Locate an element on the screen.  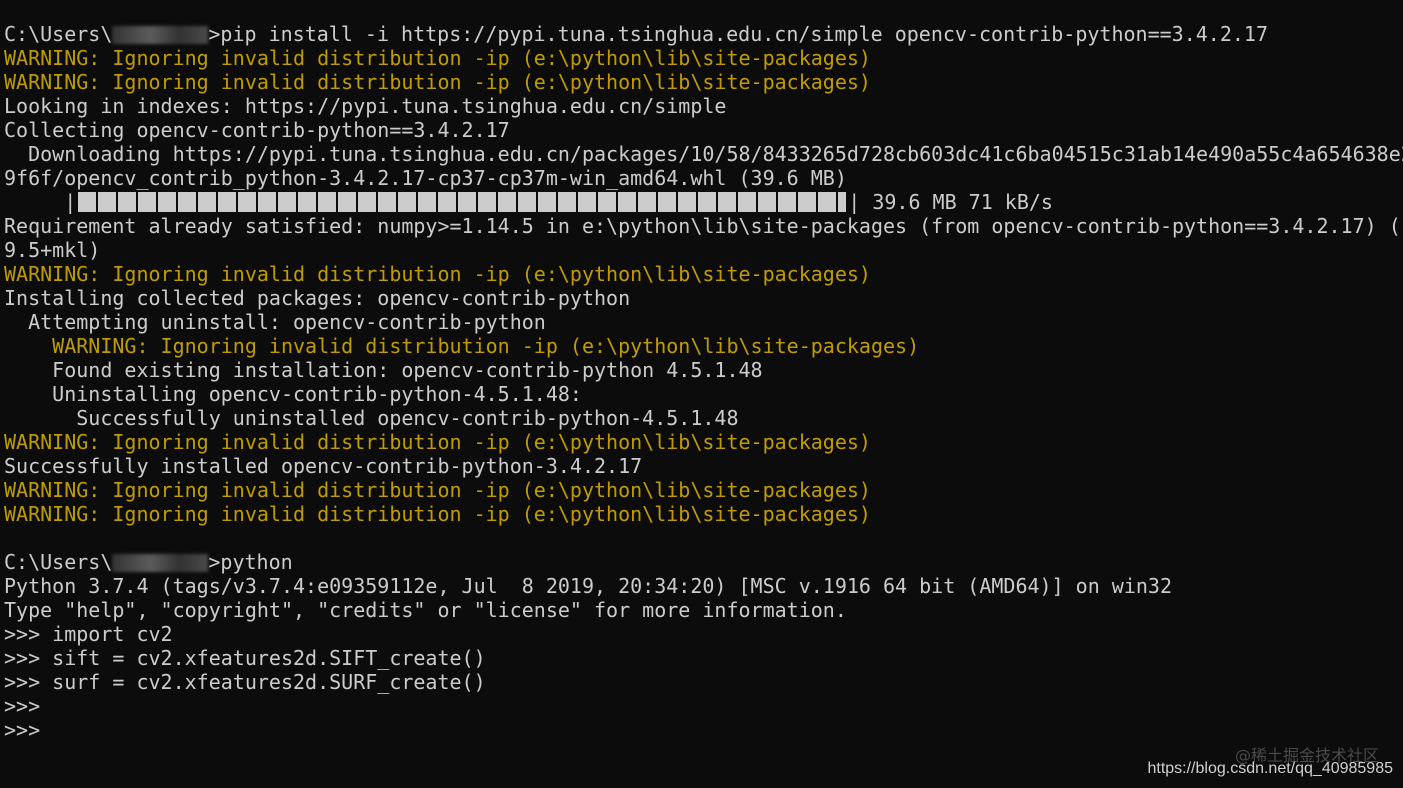
console-line: >>> import cv2 is located at coordinates (88, 634).